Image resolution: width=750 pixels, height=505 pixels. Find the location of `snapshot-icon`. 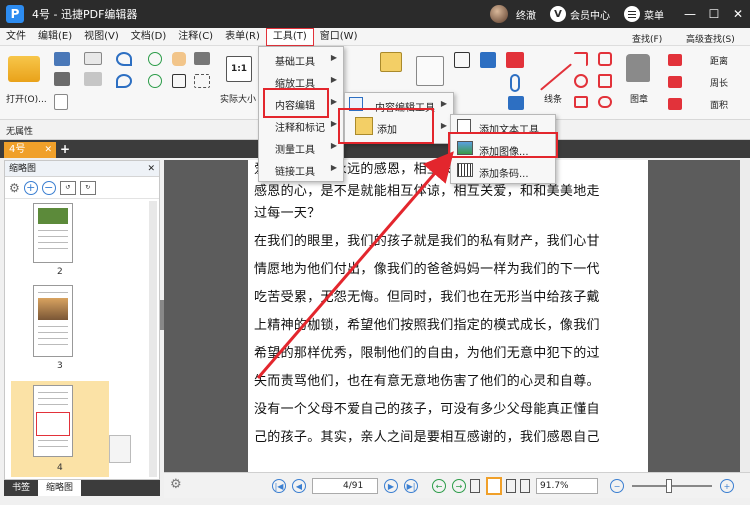

snapshot-icon is located at coordinates (202, 58).